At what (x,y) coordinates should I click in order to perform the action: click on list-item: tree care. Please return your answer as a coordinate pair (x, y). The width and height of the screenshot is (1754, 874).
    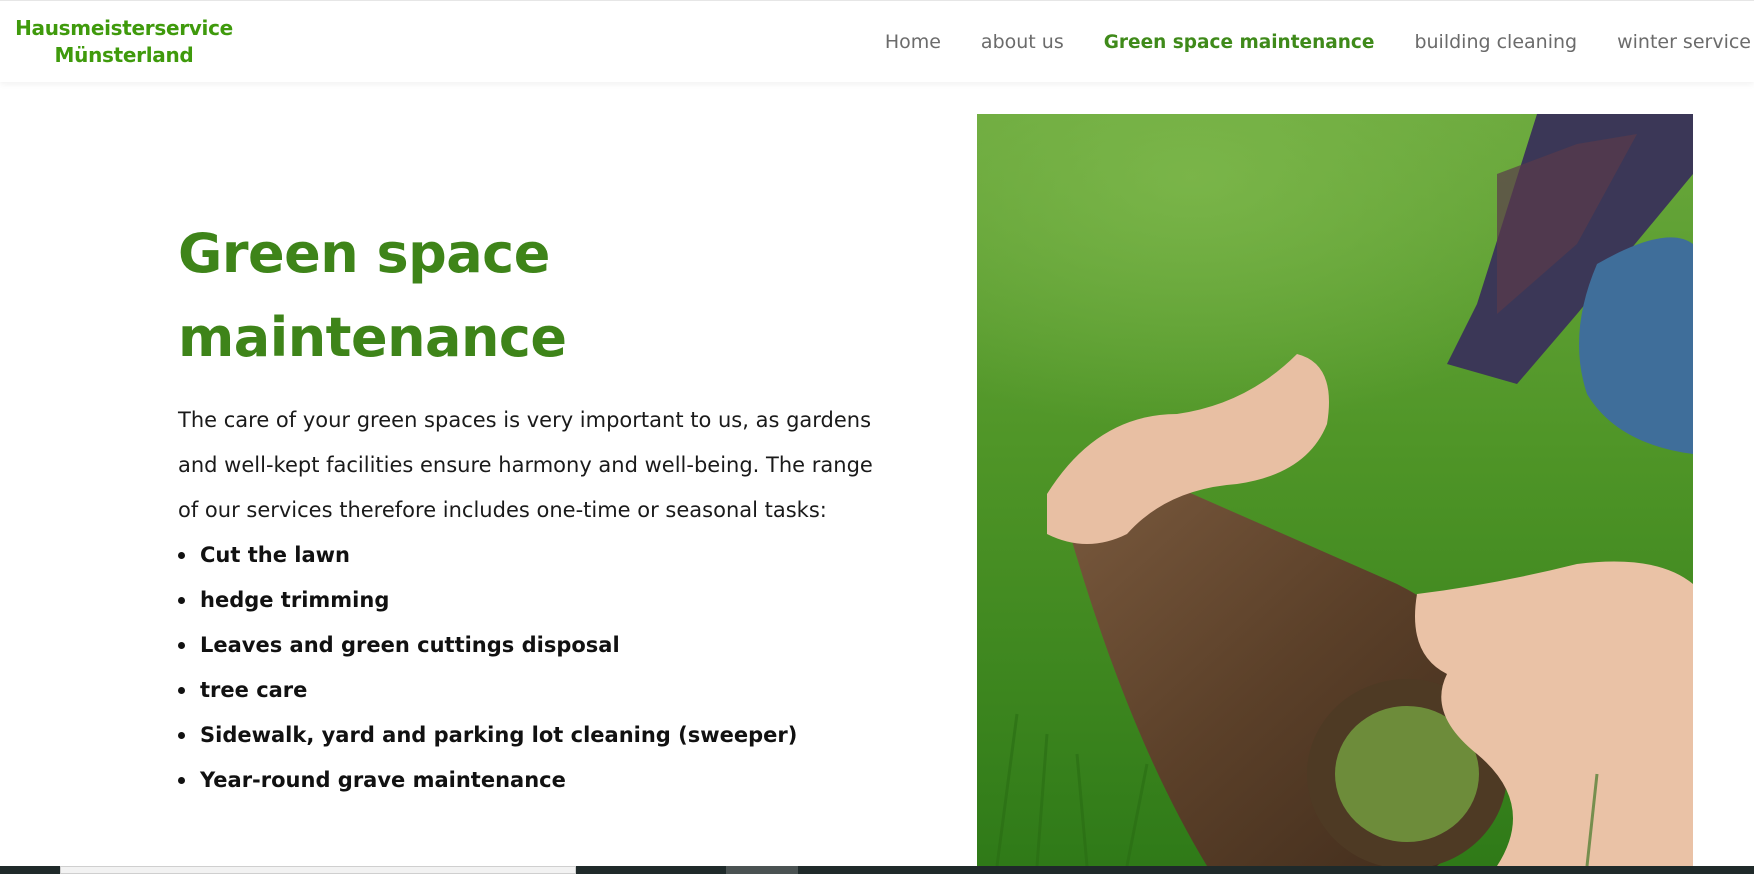
    Looking at the image, I should click on (528, 690).